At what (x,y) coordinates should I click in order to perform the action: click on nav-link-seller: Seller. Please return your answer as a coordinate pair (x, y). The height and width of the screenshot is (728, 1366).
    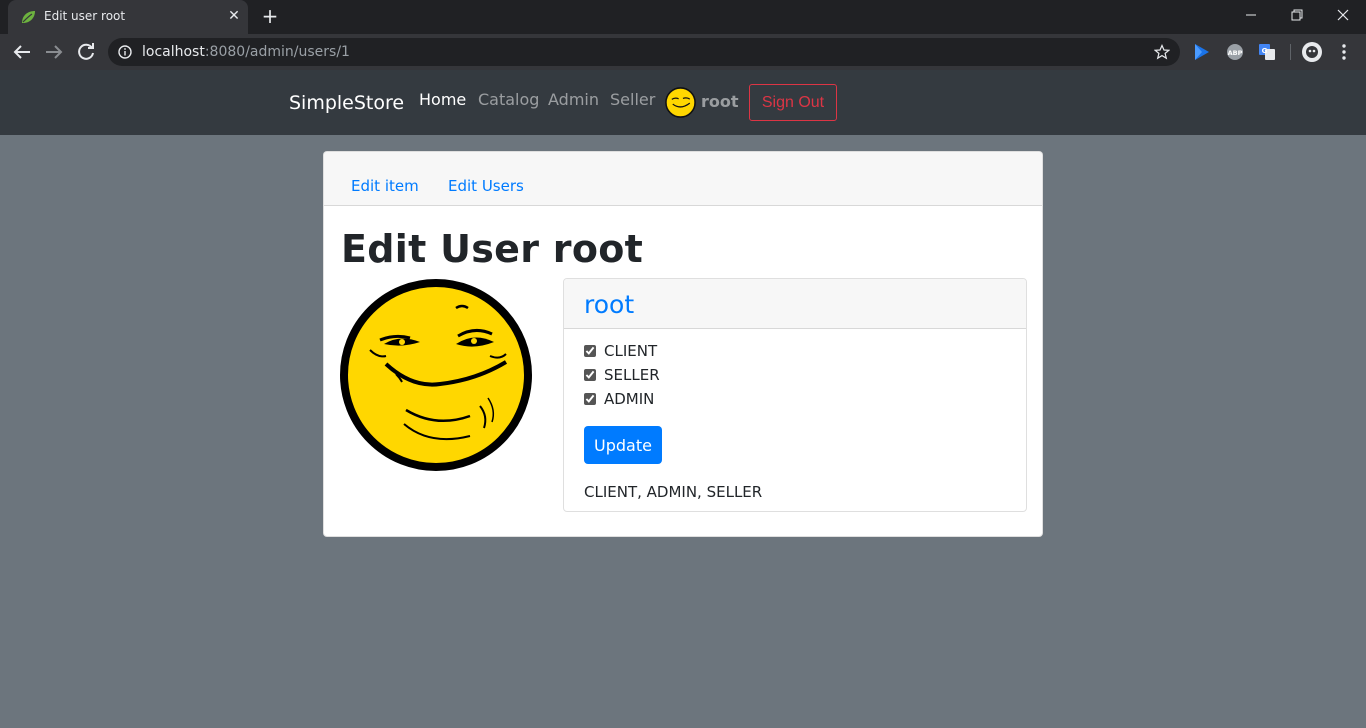
    Looking at the image, I should click on (632, 99).